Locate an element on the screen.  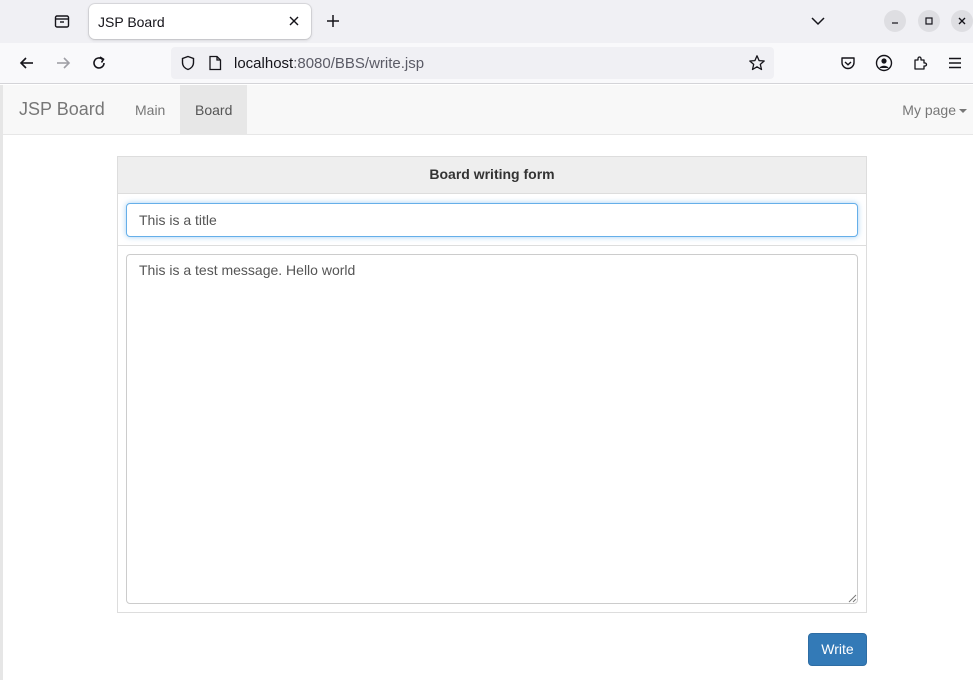
list-all-tabs-button is located at coordinates (818, 21).